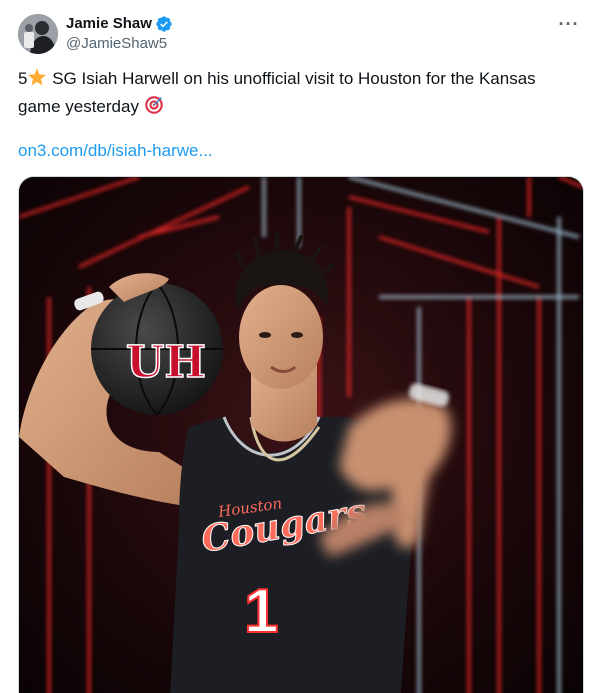  Describe the element at coordinates (109, 24) in the screenshot. I see `display-name: Jamie Shaw` at that location.